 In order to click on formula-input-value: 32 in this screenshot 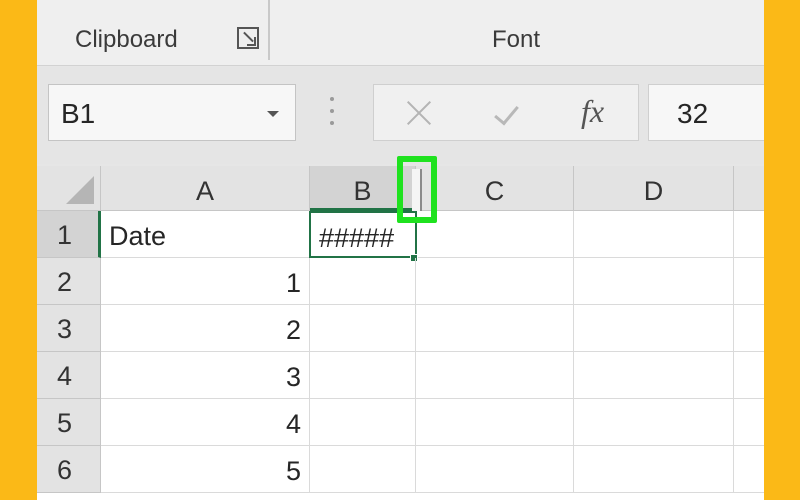, I will do `click(693, 113)`.